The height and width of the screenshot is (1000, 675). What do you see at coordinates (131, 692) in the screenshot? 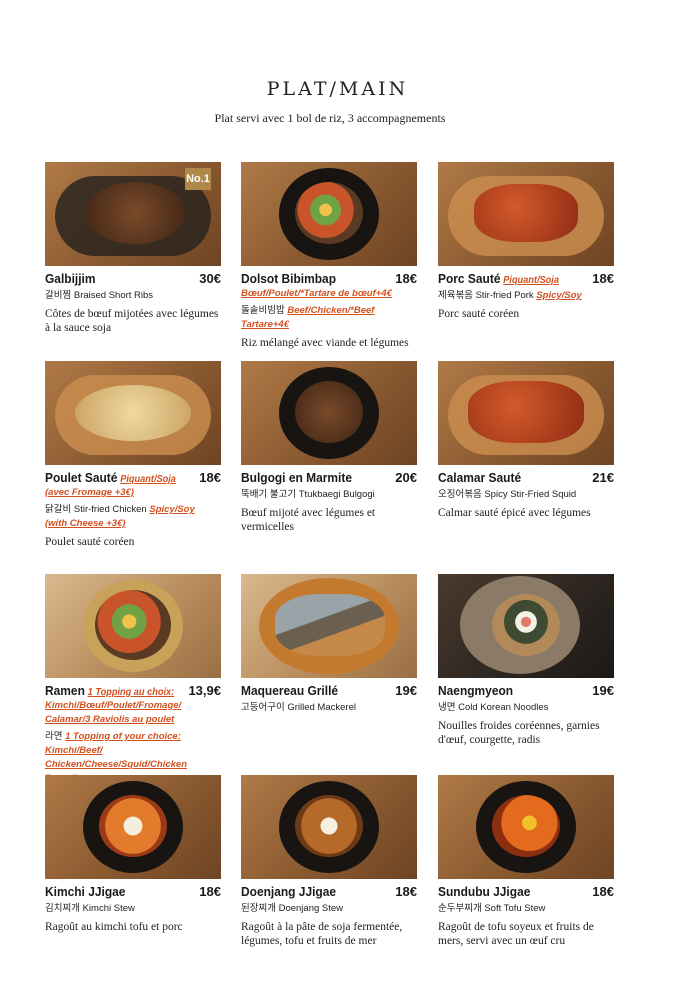
I see `dish-option: 1 Topping au choix:` at bounding box center [131, 692].